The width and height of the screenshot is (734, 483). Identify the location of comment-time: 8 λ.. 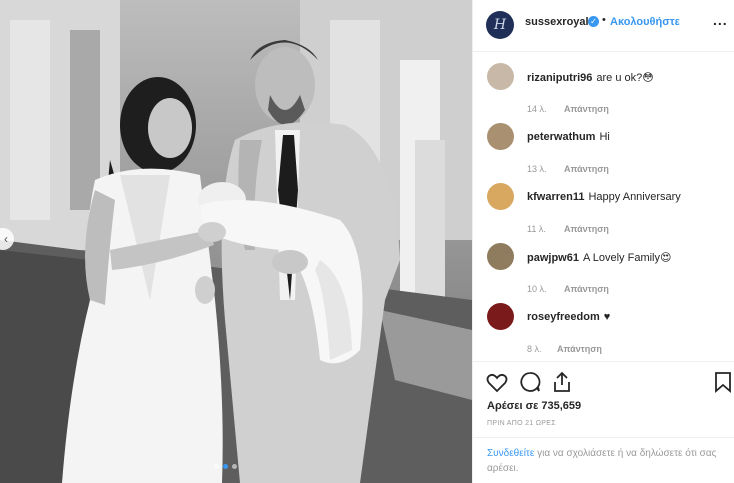
(534, 349).